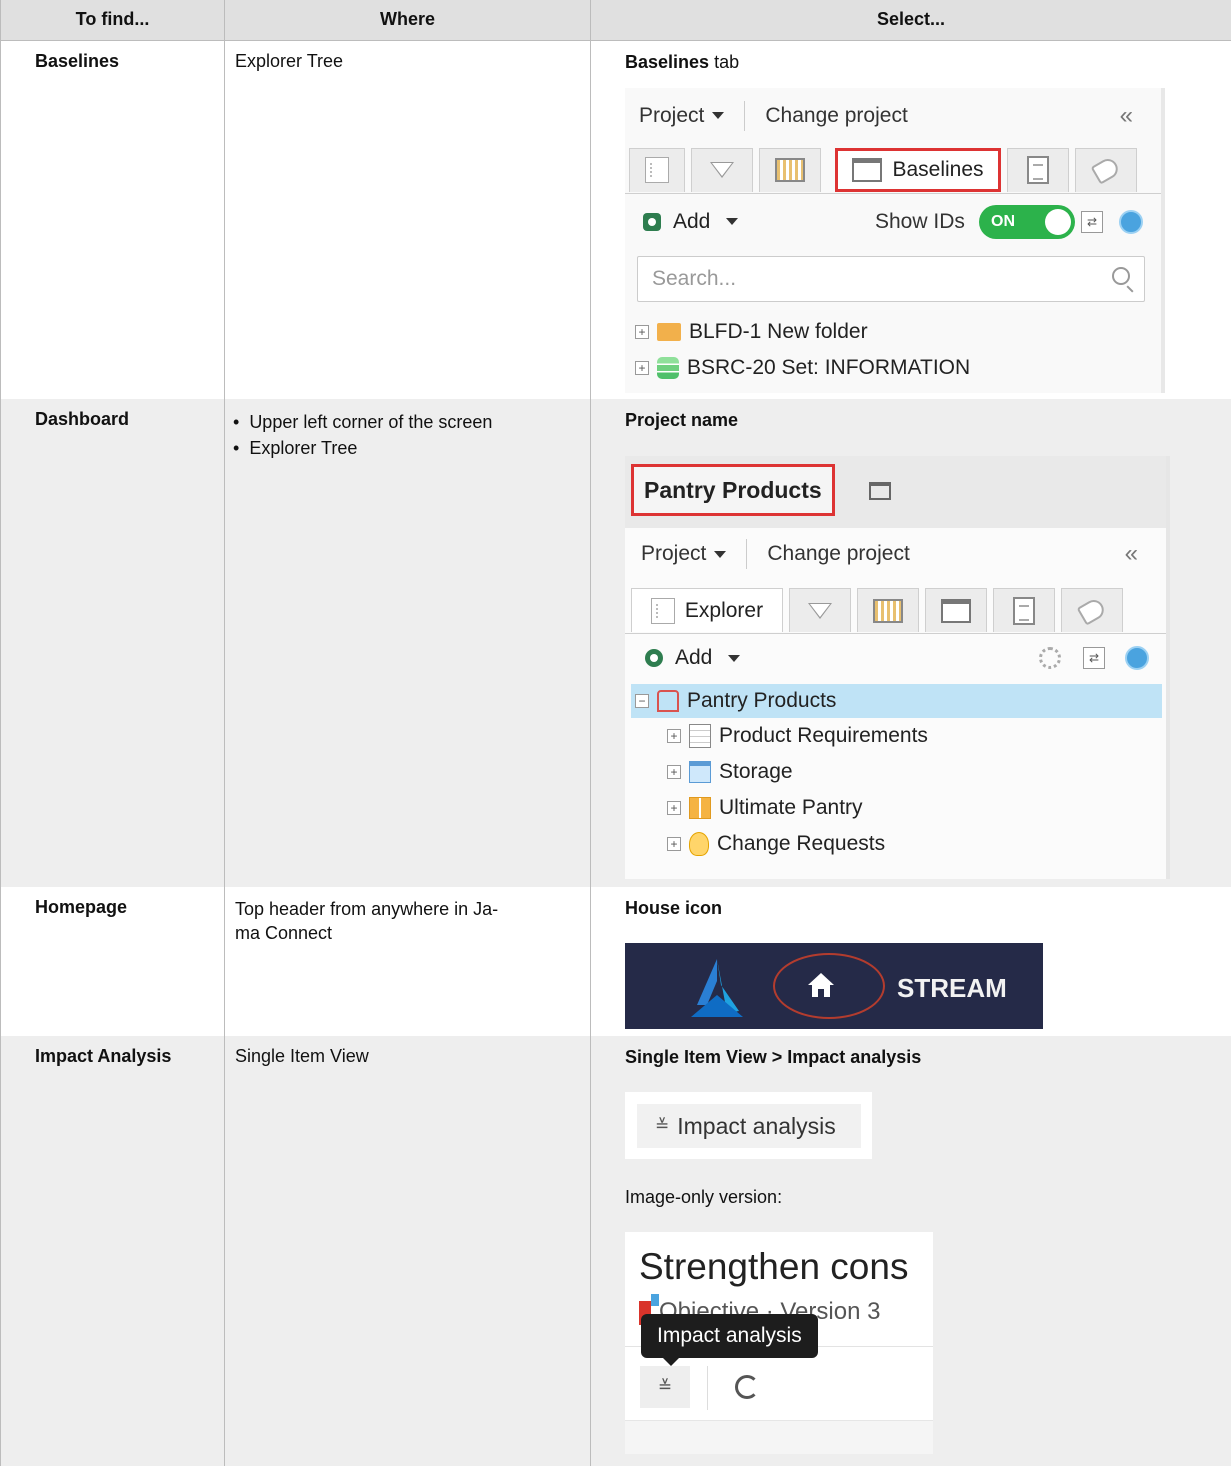 The image size is (1231, 1466). I want to click on baseline-set-icon, so click(668, 367).